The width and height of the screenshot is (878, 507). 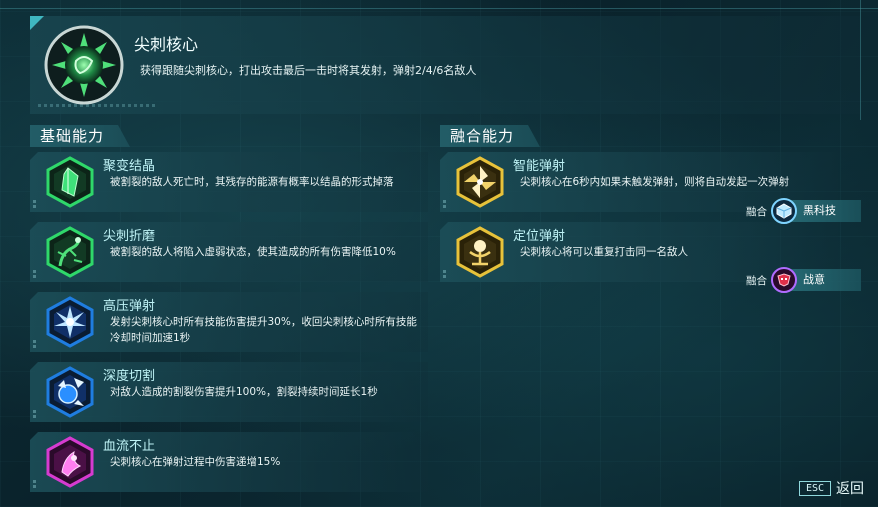 What do you see at coordinates (824, 280) in the screenshot?
I see `fusion-name: 战意` at bounding box center [824, 280].